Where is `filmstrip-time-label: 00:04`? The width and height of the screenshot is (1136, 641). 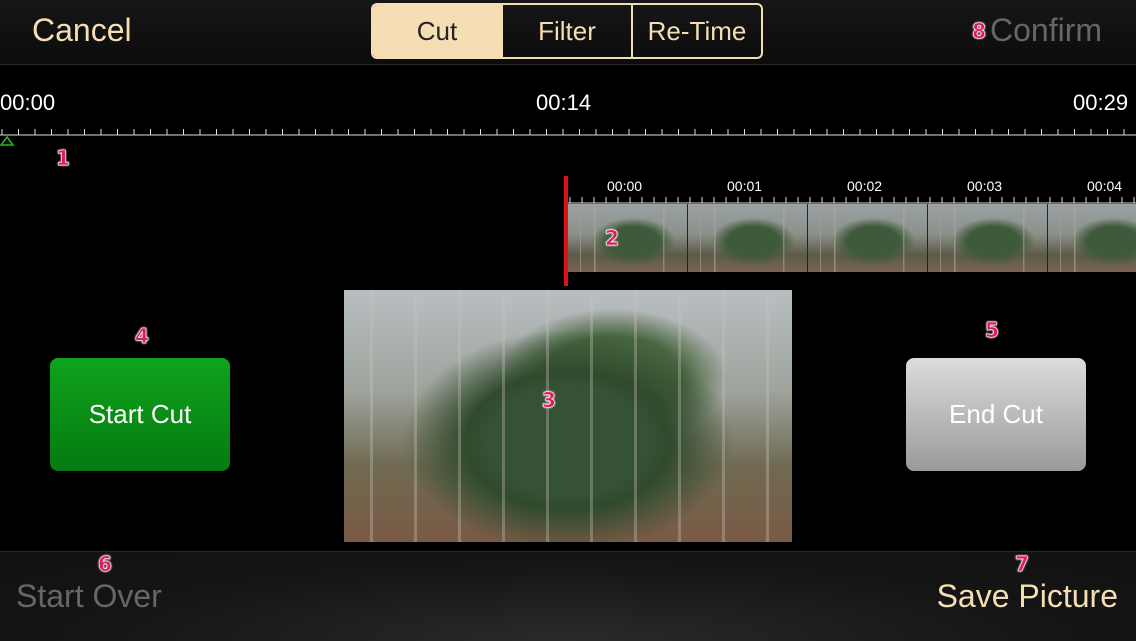
filmstrip-time-label: 00:04 is located at coordinates (1105, 186).